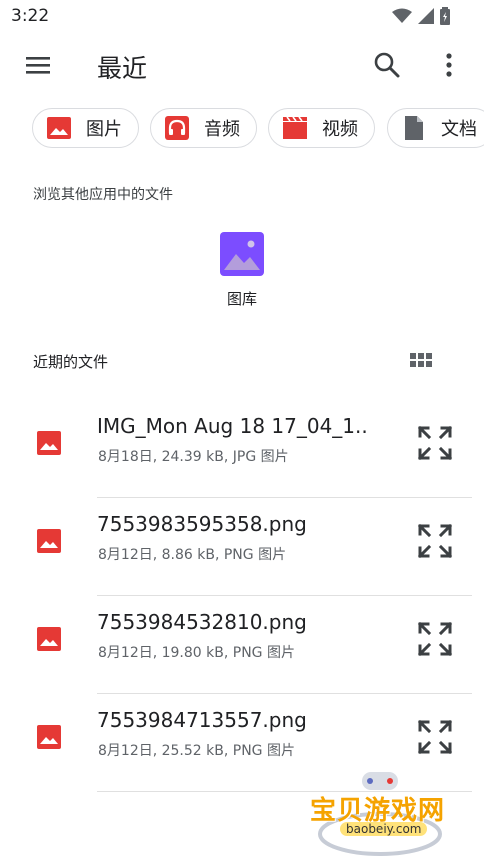 This screenshot has height=860, width=484. What do you see at coordinates (222, 129) in the screenshot?
I see `chip-label: 音频` at bounding box center [222, 129].